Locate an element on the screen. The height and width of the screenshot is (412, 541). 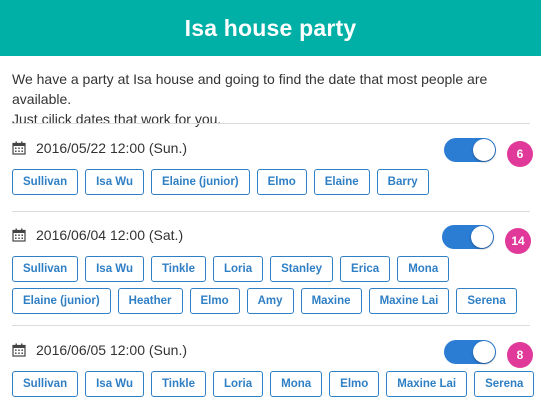
date-row-header: 2016/06/04 12:00 (Sat.) is located at coordinates (97, 235).